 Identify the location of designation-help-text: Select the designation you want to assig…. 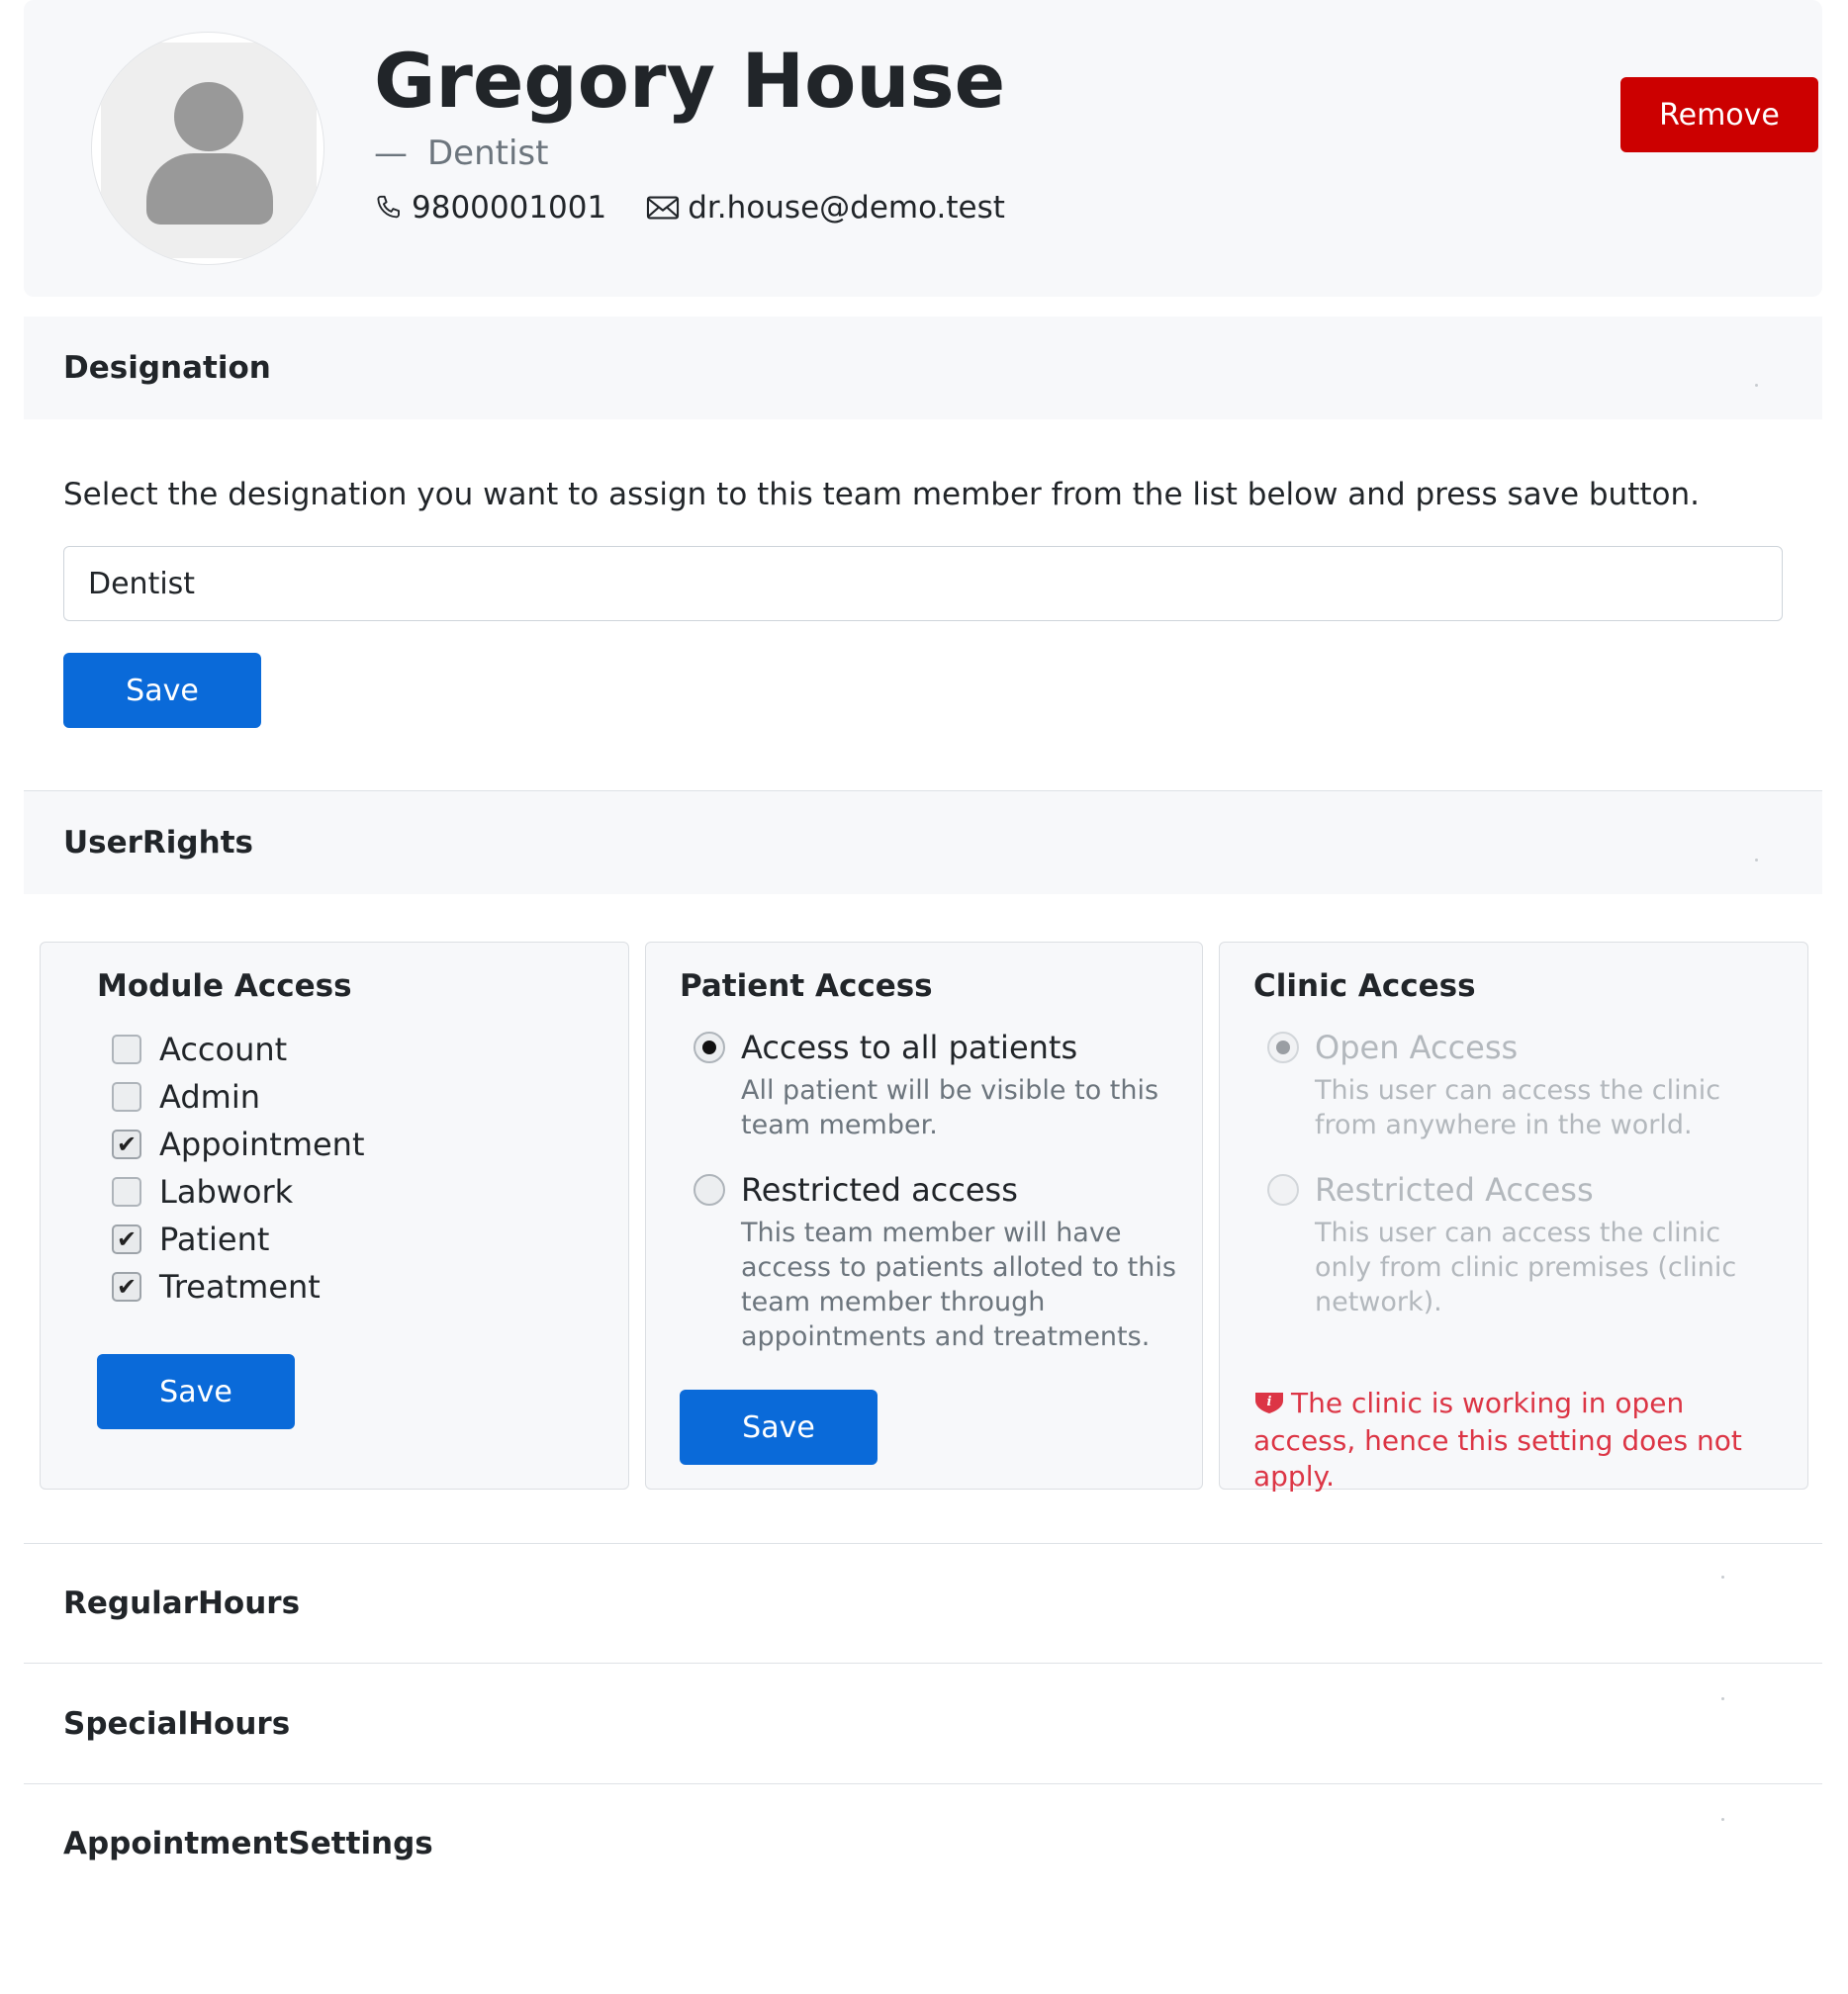
(881, 495).